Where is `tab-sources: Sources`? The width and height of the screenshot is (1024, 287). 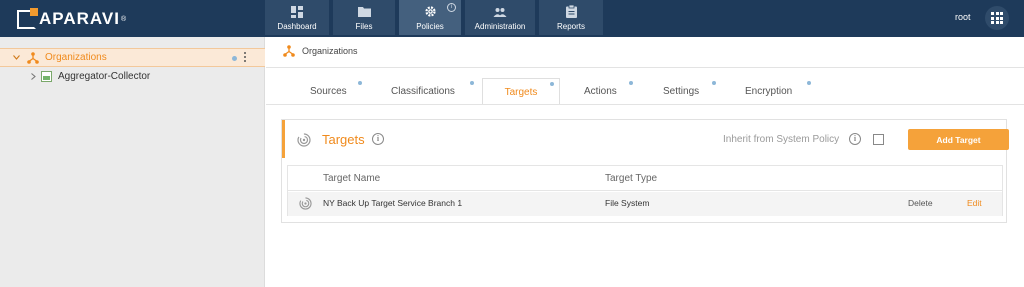
tab-sources: Sources is located at coordinates (340, 91).